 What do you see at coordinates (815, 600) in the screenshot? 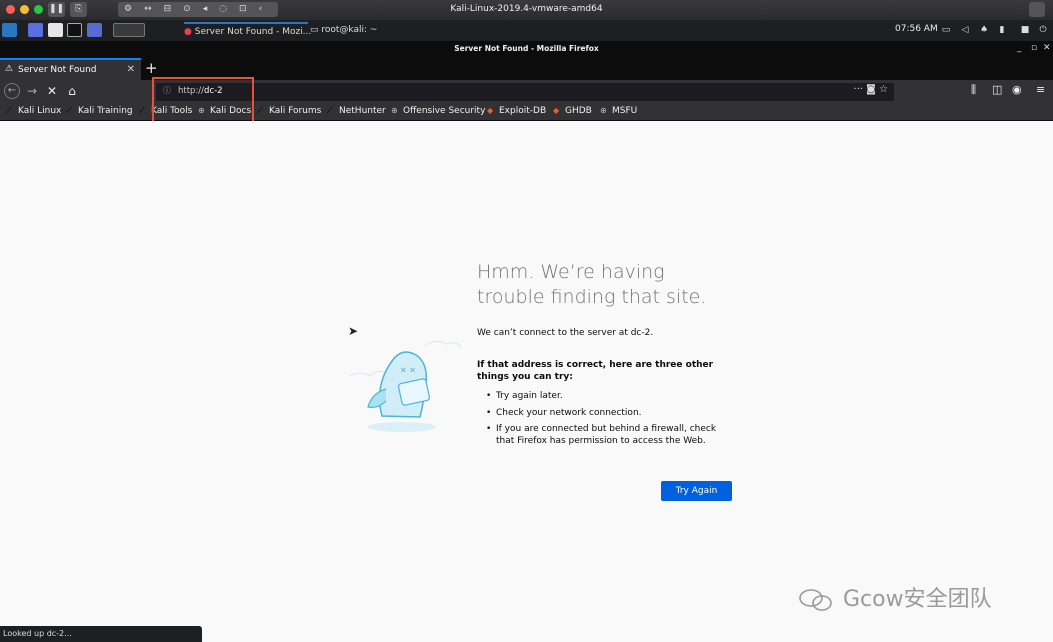
I see `wechat-icon` at bounding box center [815, 600].